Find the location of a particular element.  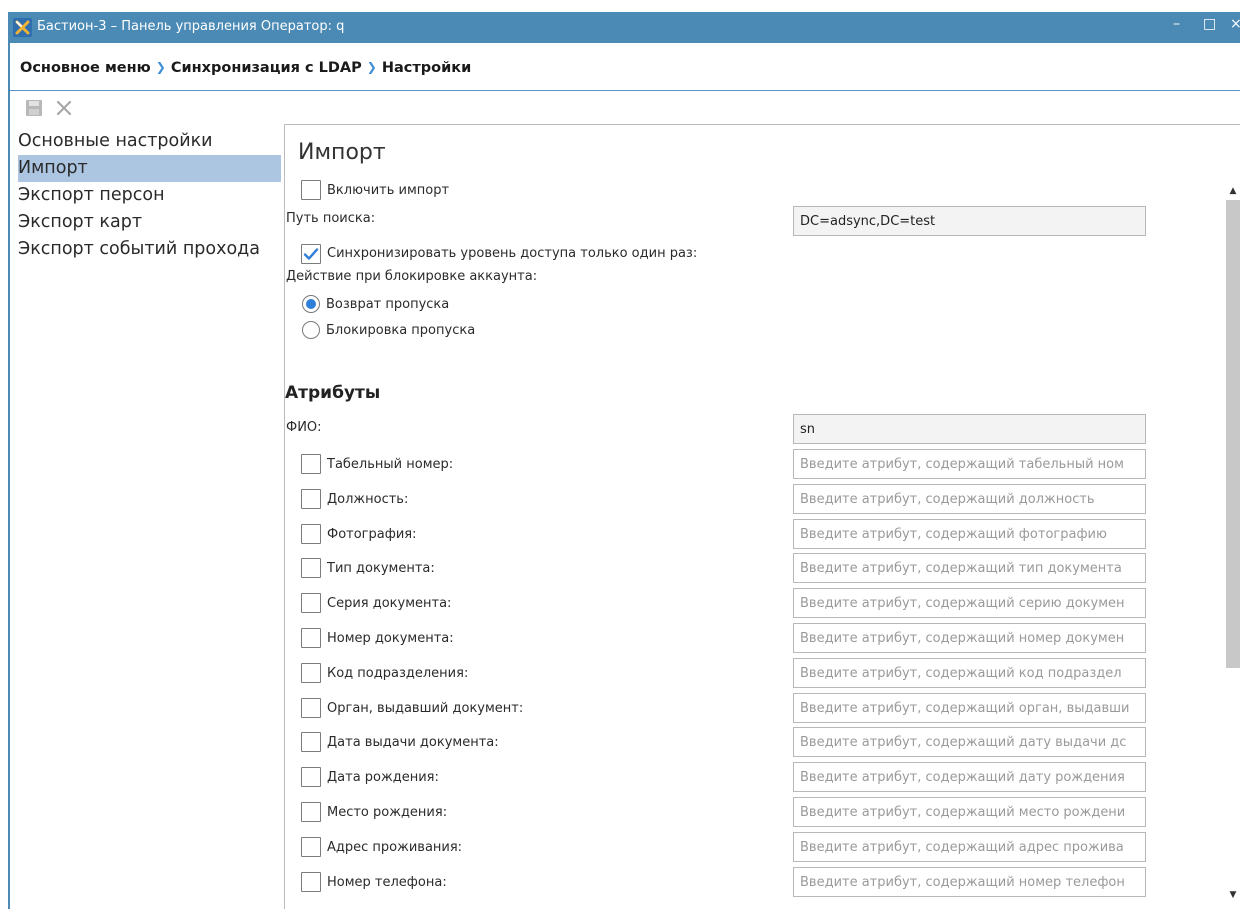

enable-import-label: Включить импорт is located at coordinates (388, 190).